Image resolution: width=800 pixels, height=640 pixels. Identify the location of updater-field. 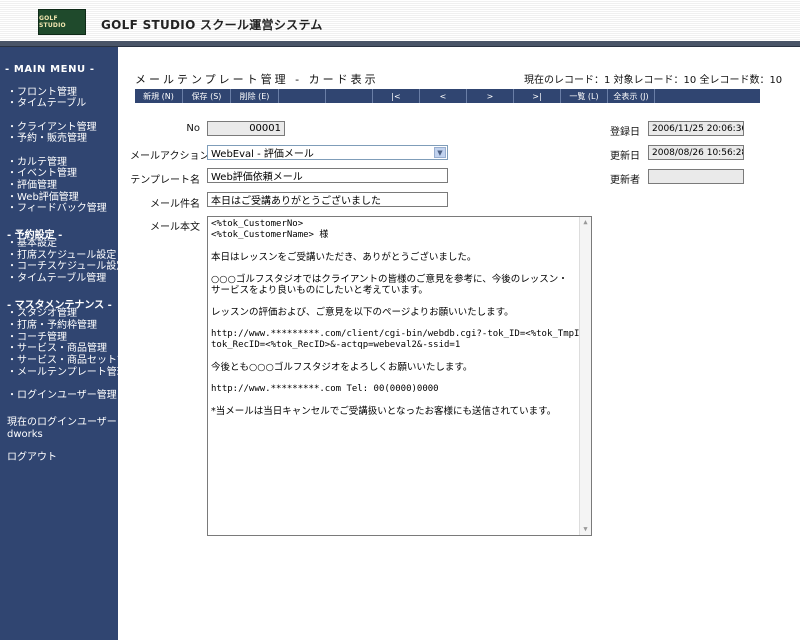
(696, 176).